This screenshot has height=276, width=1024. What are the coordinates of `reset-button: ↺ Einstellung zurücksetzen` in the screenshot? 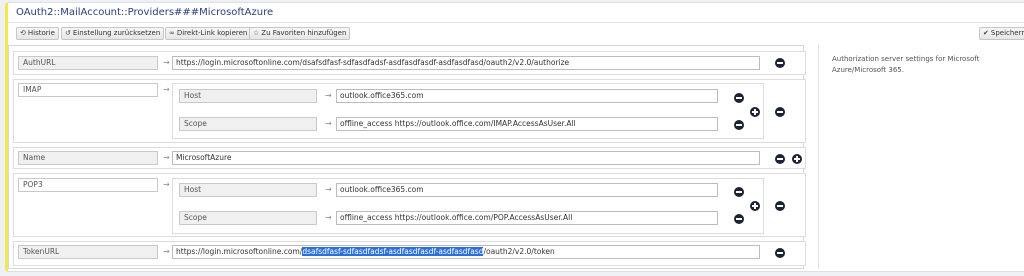 It's located at (113, 33).